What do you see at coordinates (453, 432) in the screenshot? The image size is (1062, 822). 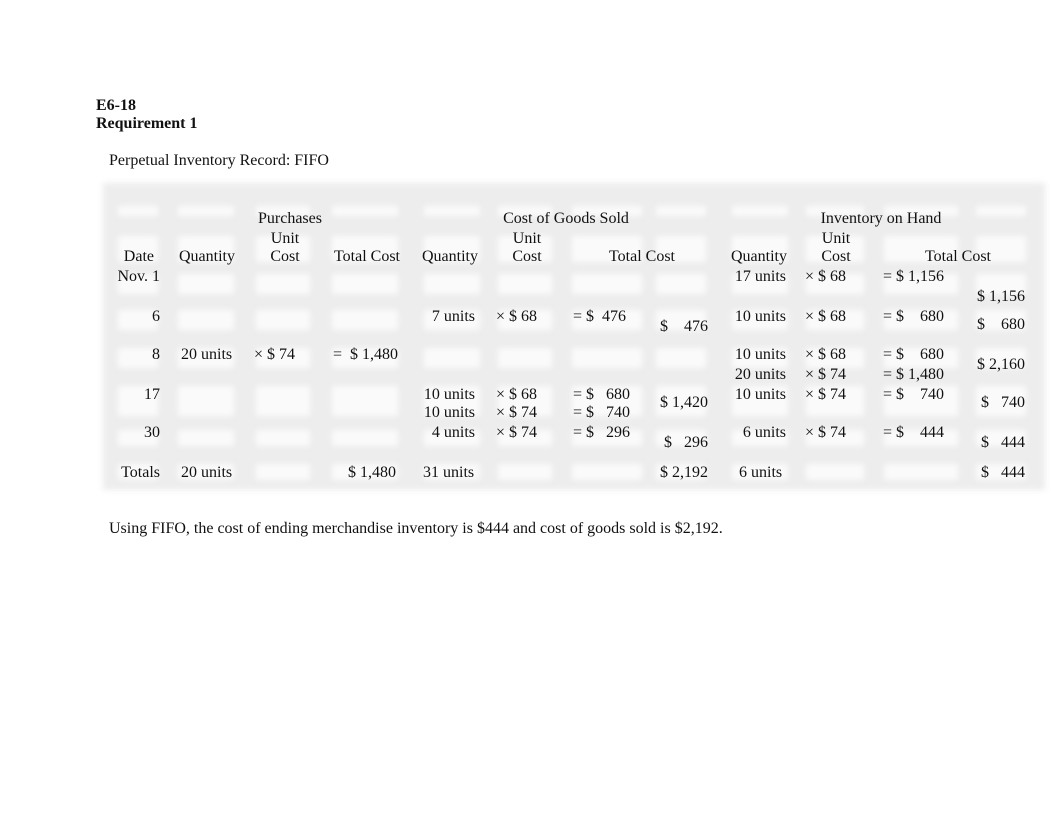 I see `cogs-quantity: 4 units` at bounding box center [453, 432].